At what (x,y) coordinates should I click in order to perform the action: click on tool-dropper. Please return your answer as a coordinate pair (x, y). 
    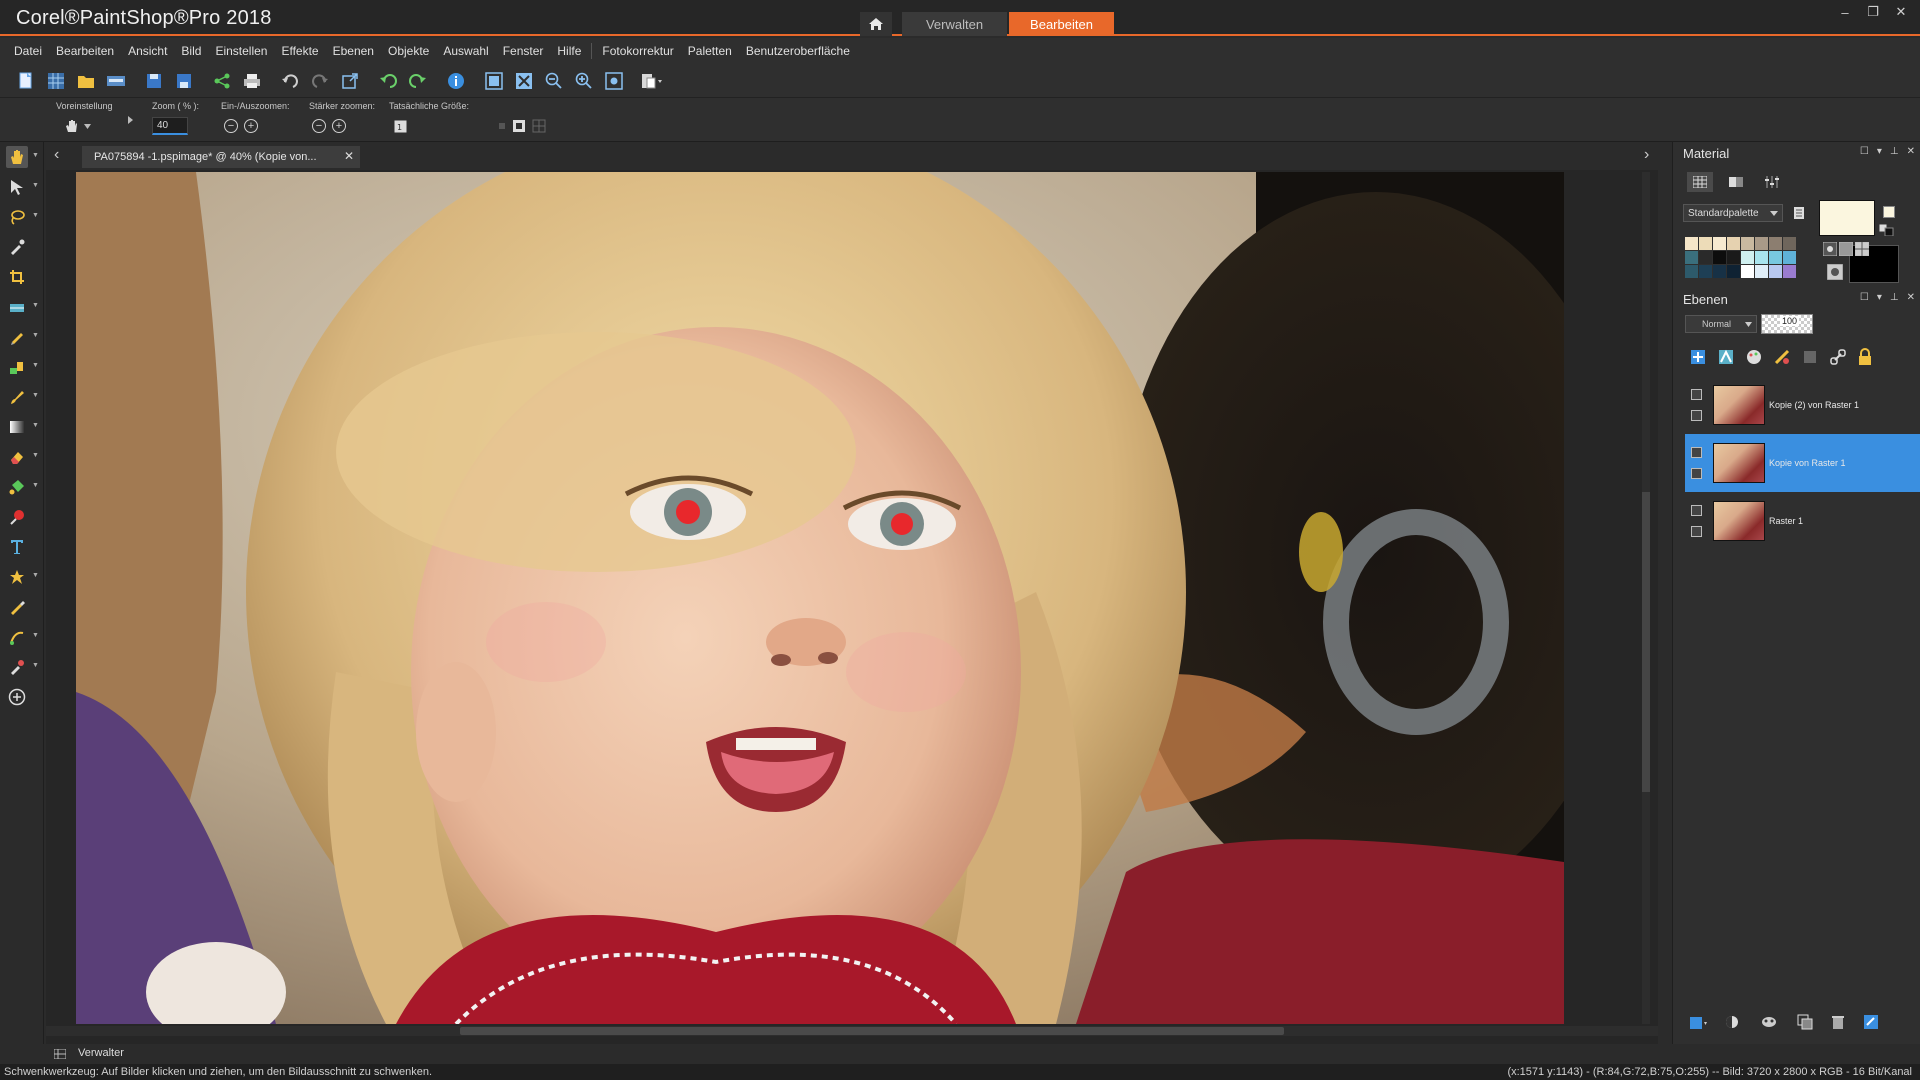
    Looking at the image, I should click on (22, 247).